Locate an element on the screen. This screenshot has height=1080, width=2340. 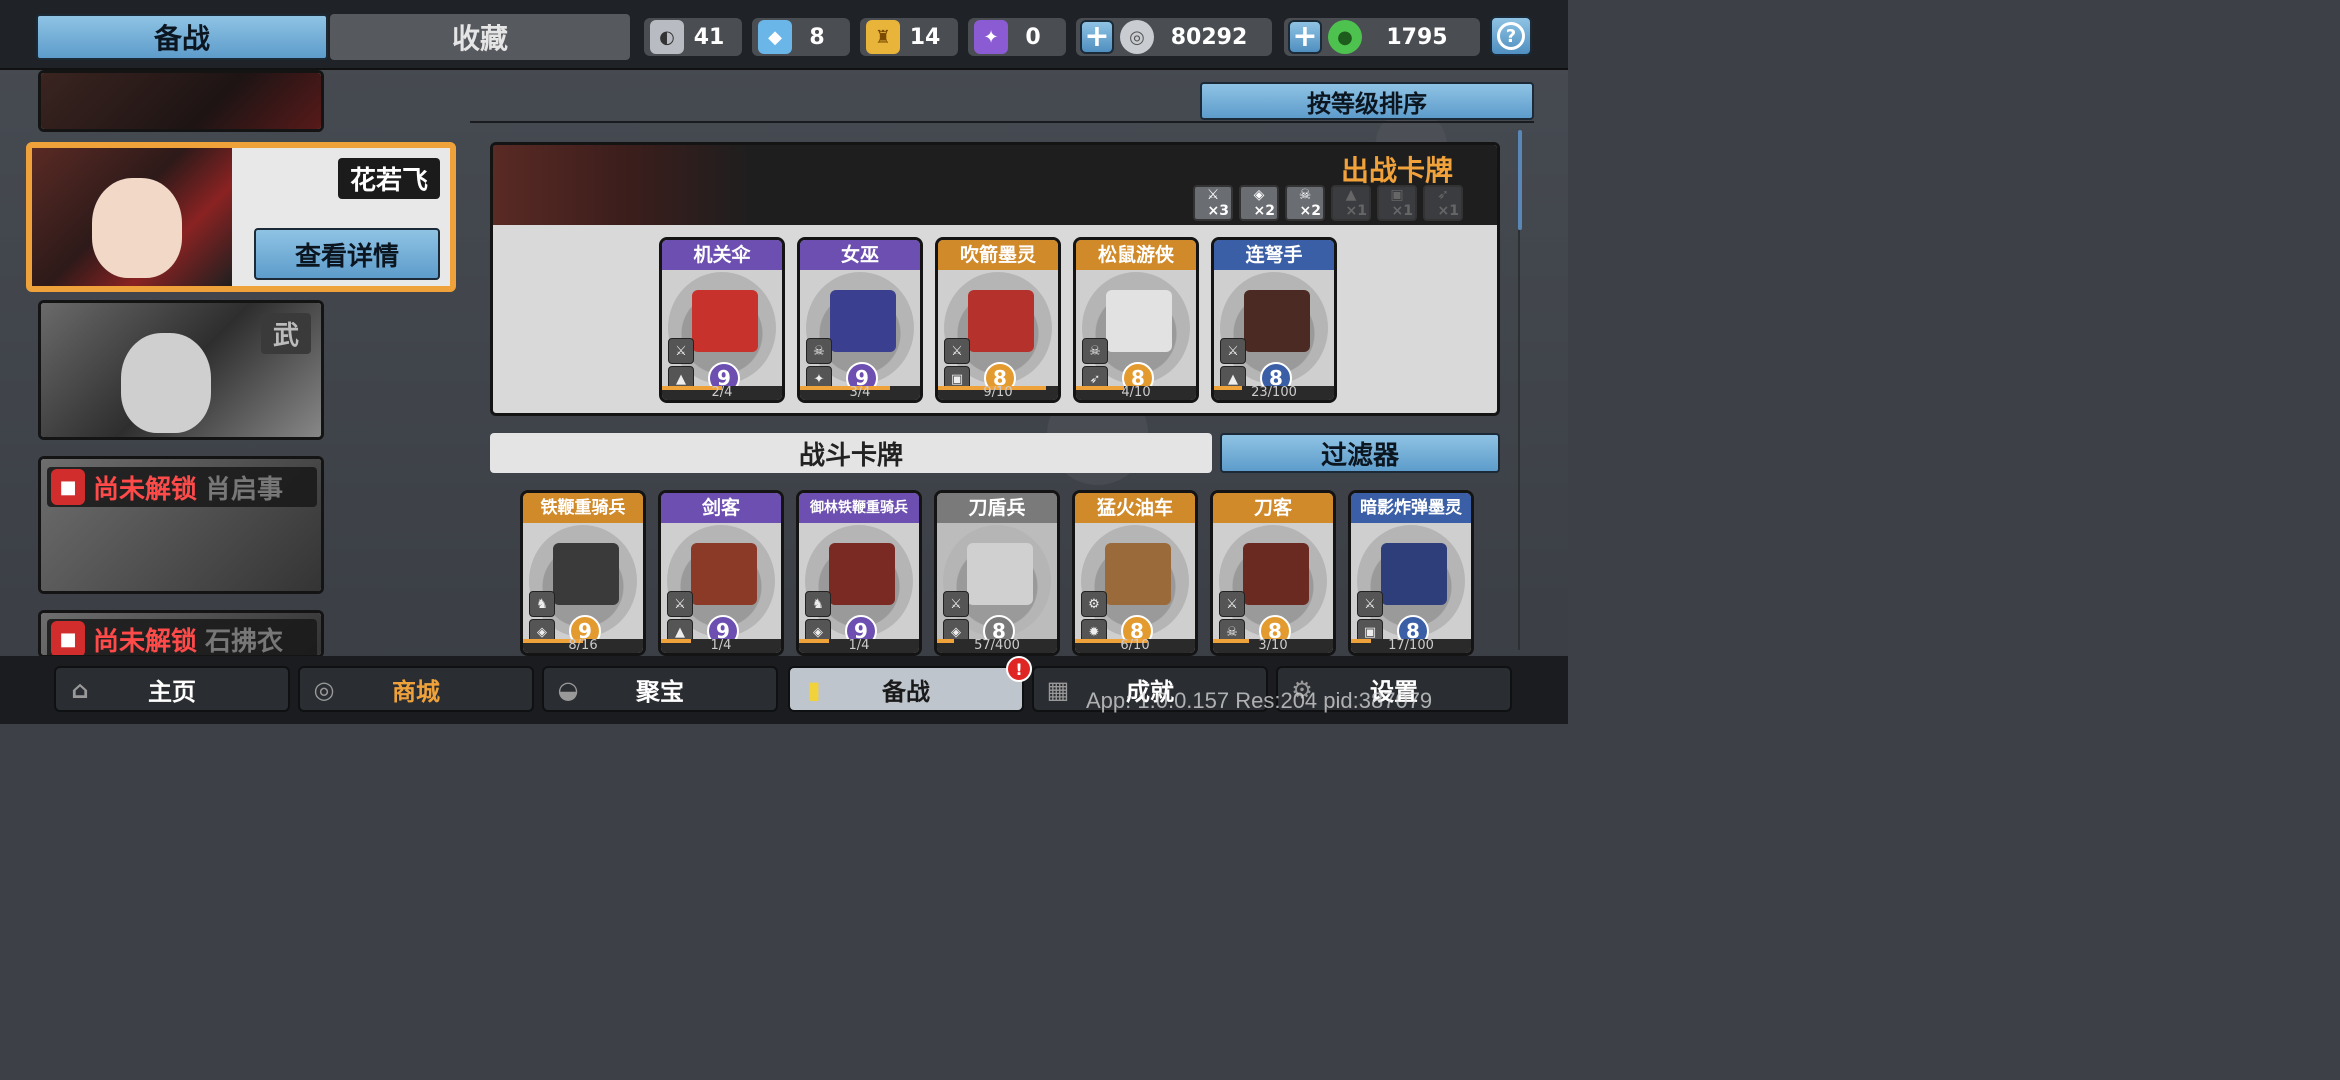
mask-icon: ▣ ×1 is located at coordinates (1397, 203).